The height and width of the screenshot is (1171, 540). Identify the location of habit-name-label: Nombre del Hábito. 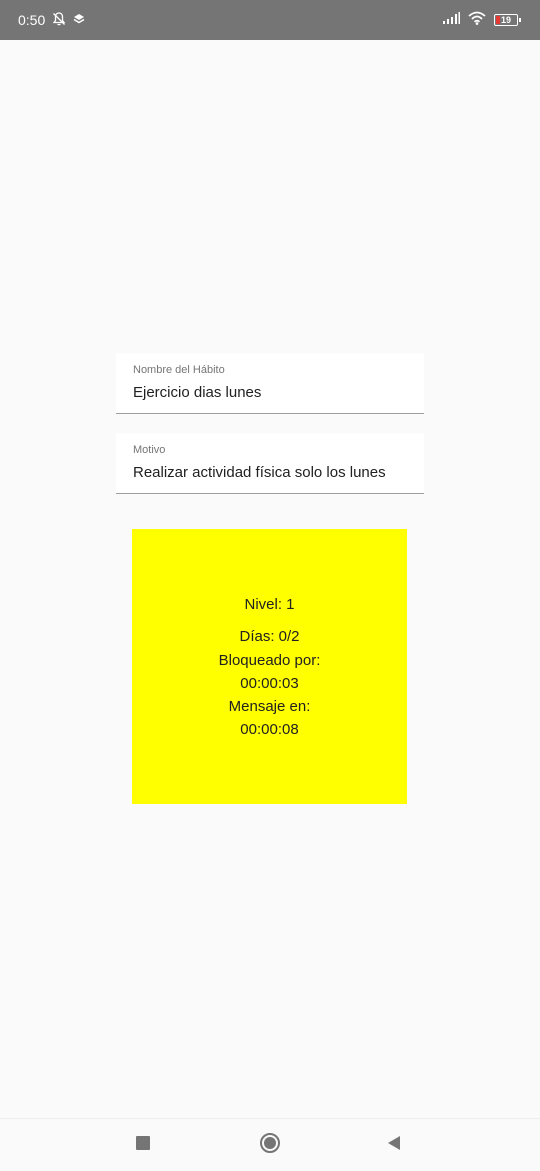
(179, 370).